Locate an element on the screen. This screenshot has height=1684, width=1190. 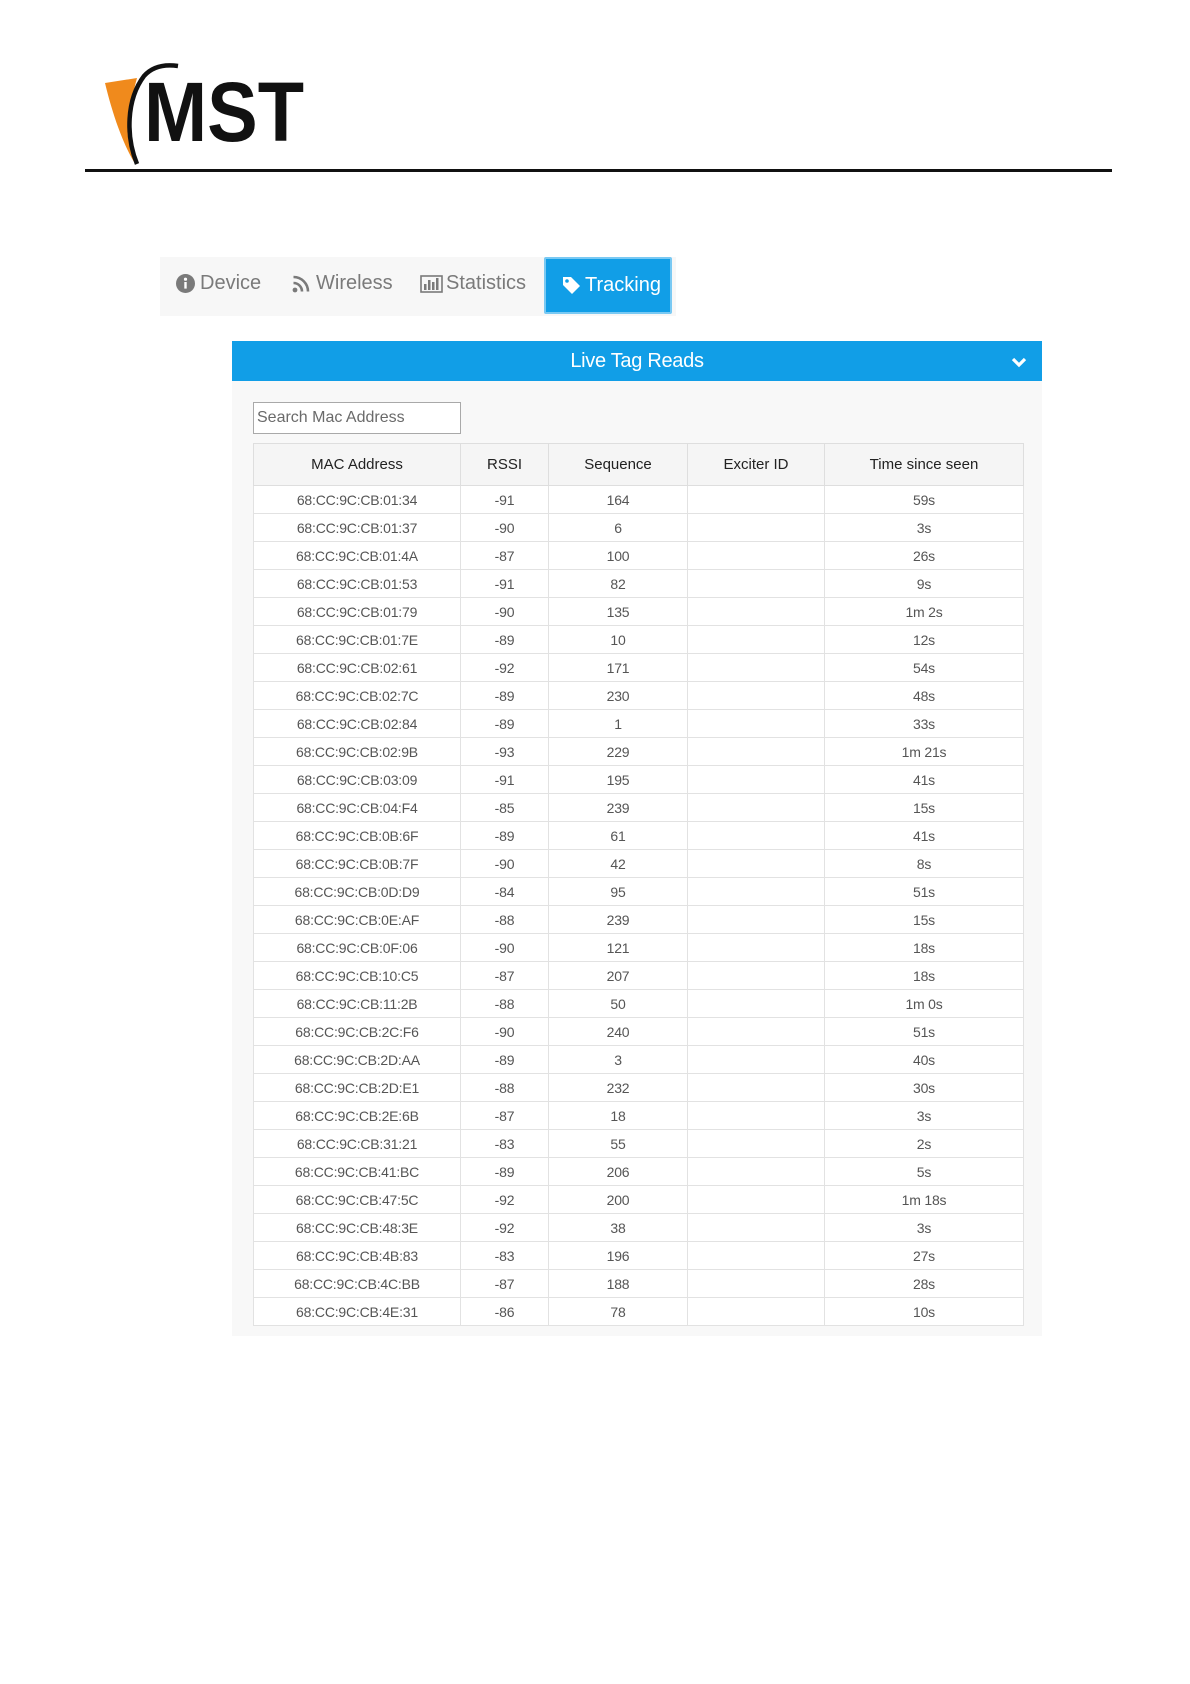
tab-wireless-label: Wireless is located at coordinates (354, 283).